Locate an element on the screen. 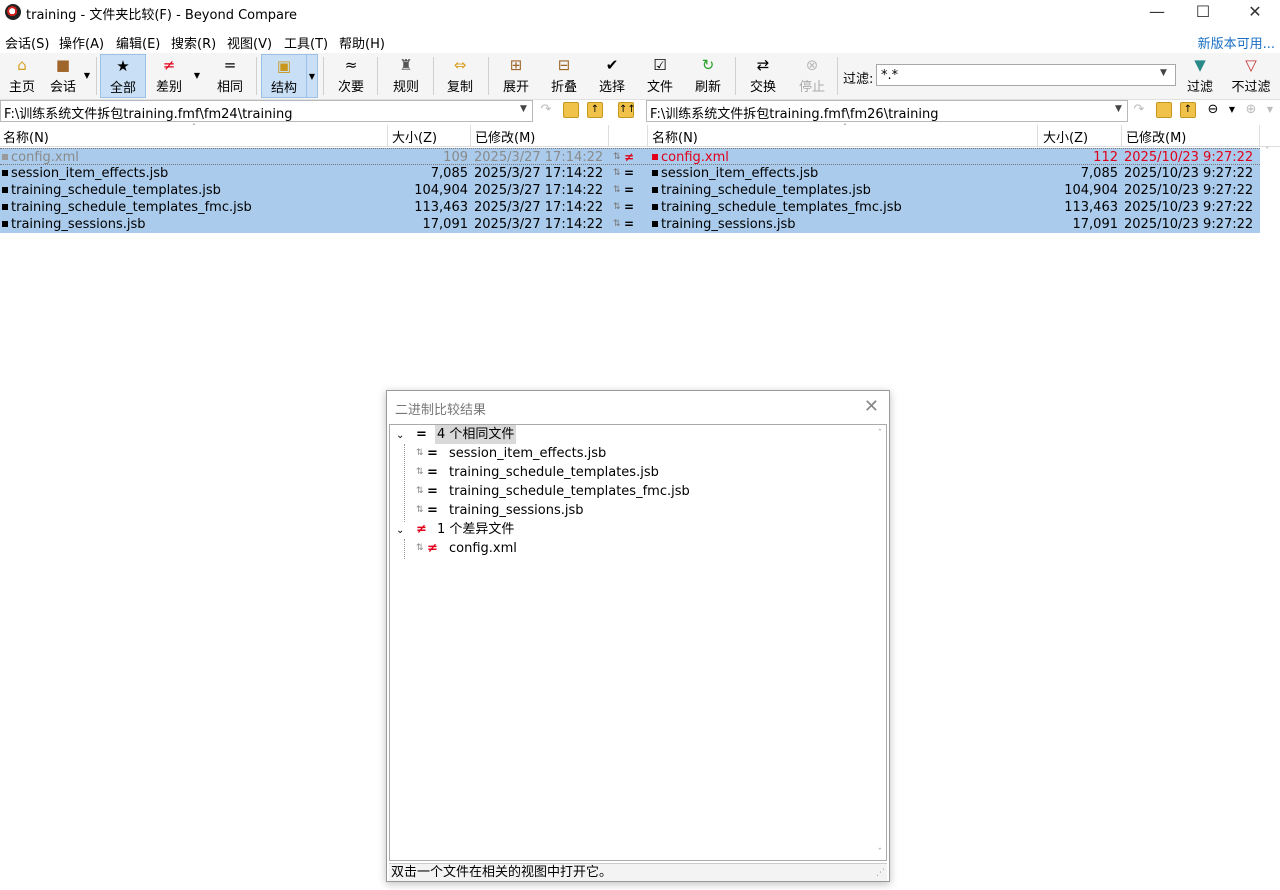 The height and width of the screenshot is (890, 1280). right-file-name: training_sessions.jsb is located at coordinates (724, 224).